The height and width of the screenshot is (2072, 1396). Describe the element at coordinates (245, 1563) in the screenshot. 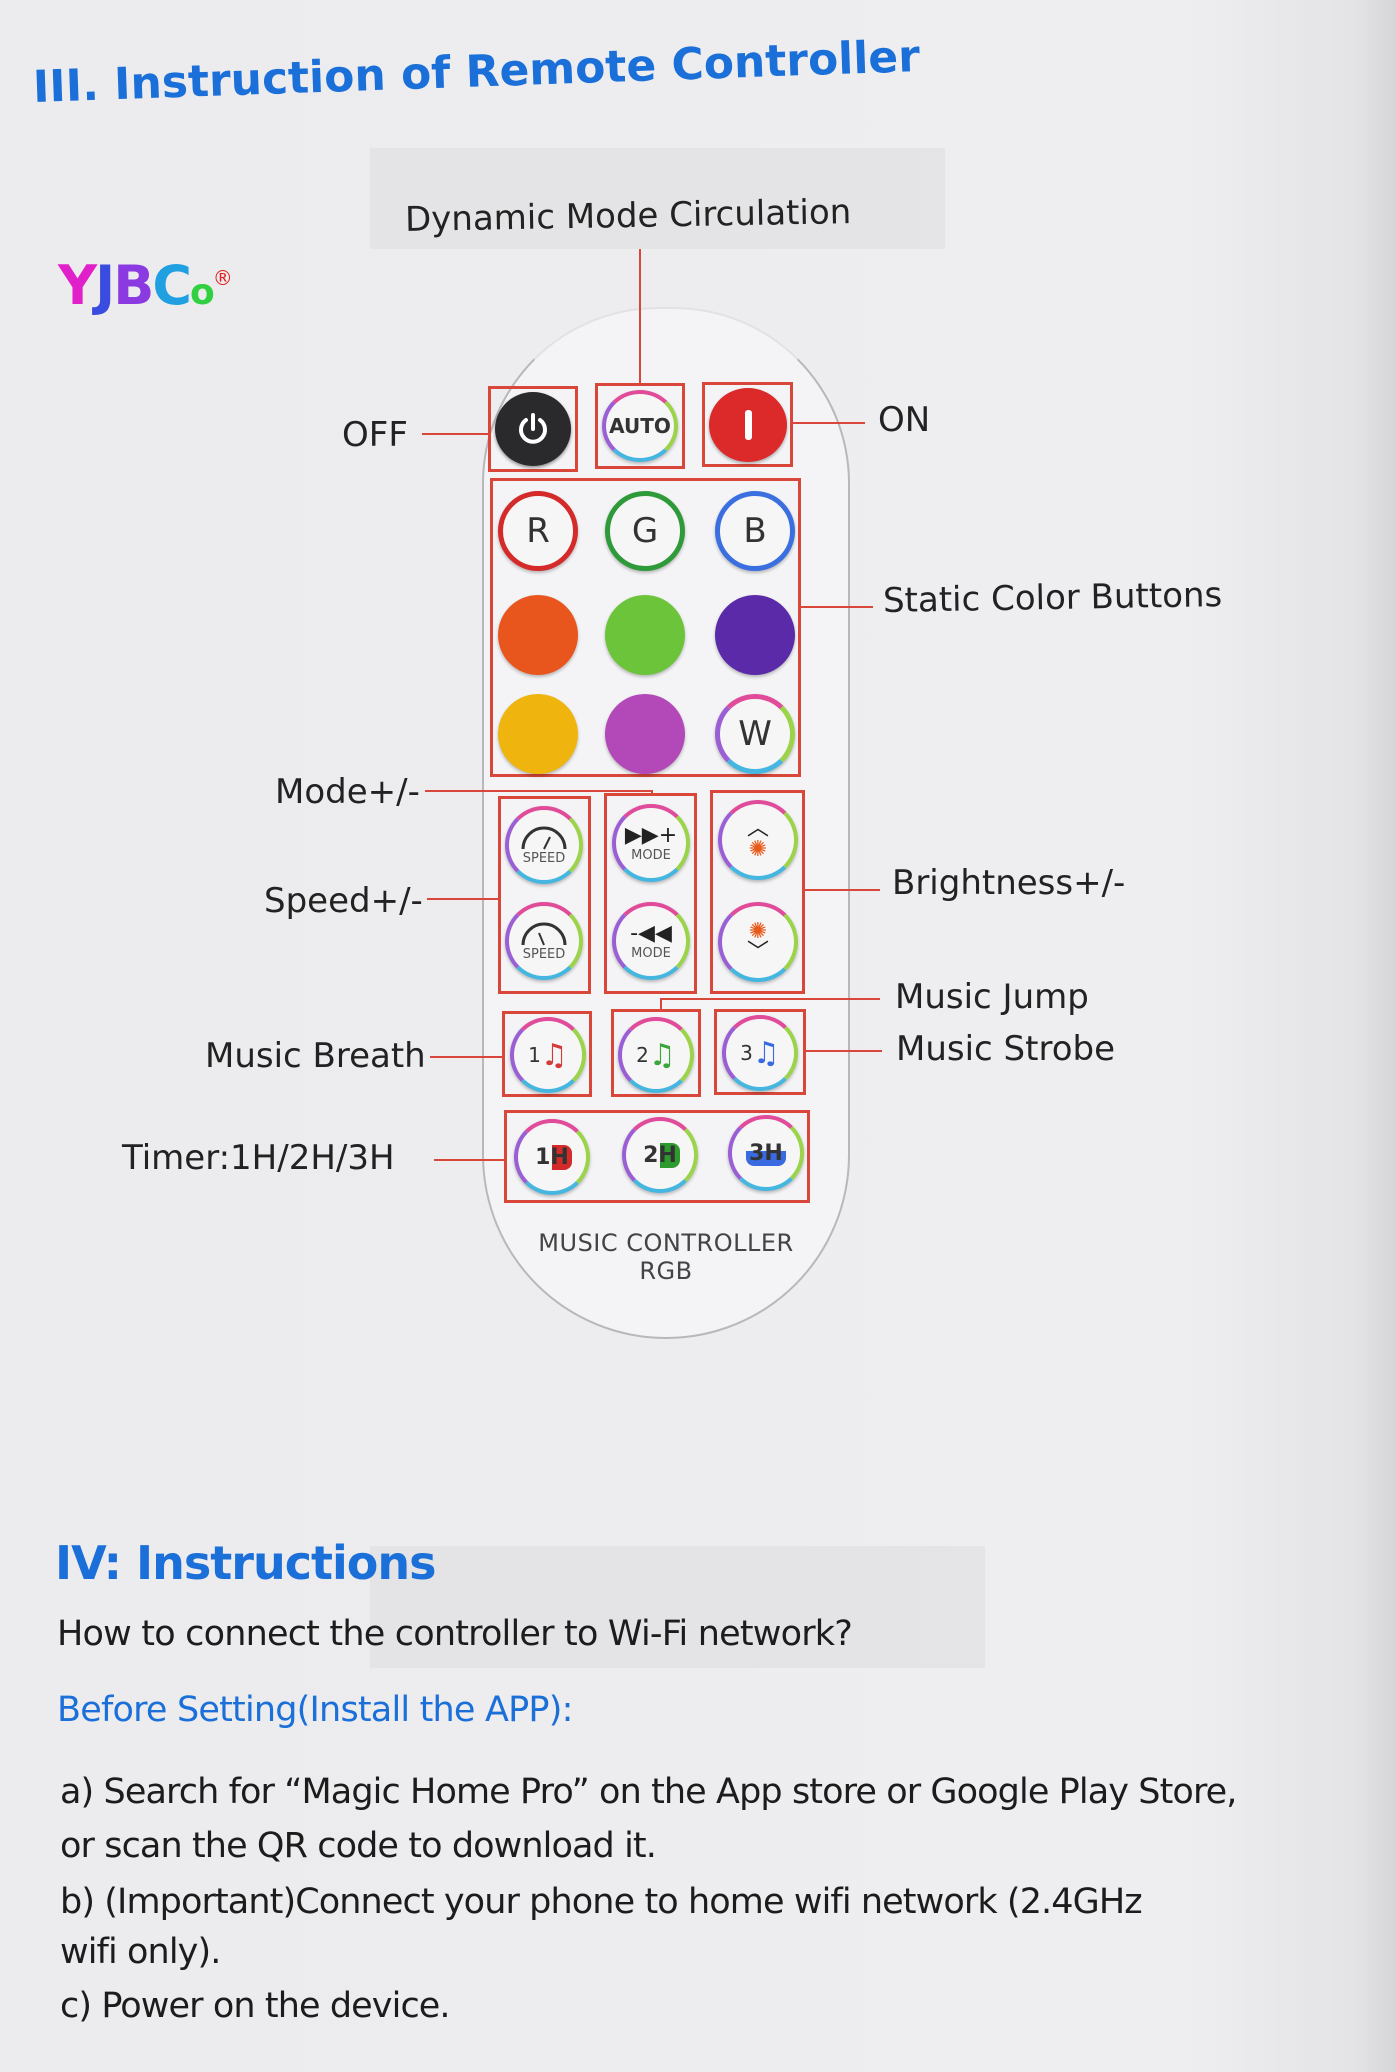

I see `section4-title: IV: Instructions` at that location.